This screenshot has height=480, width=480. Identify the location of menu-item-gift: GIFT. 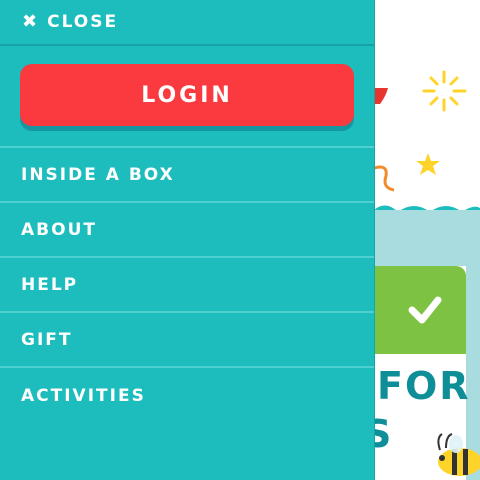
(187, 340).